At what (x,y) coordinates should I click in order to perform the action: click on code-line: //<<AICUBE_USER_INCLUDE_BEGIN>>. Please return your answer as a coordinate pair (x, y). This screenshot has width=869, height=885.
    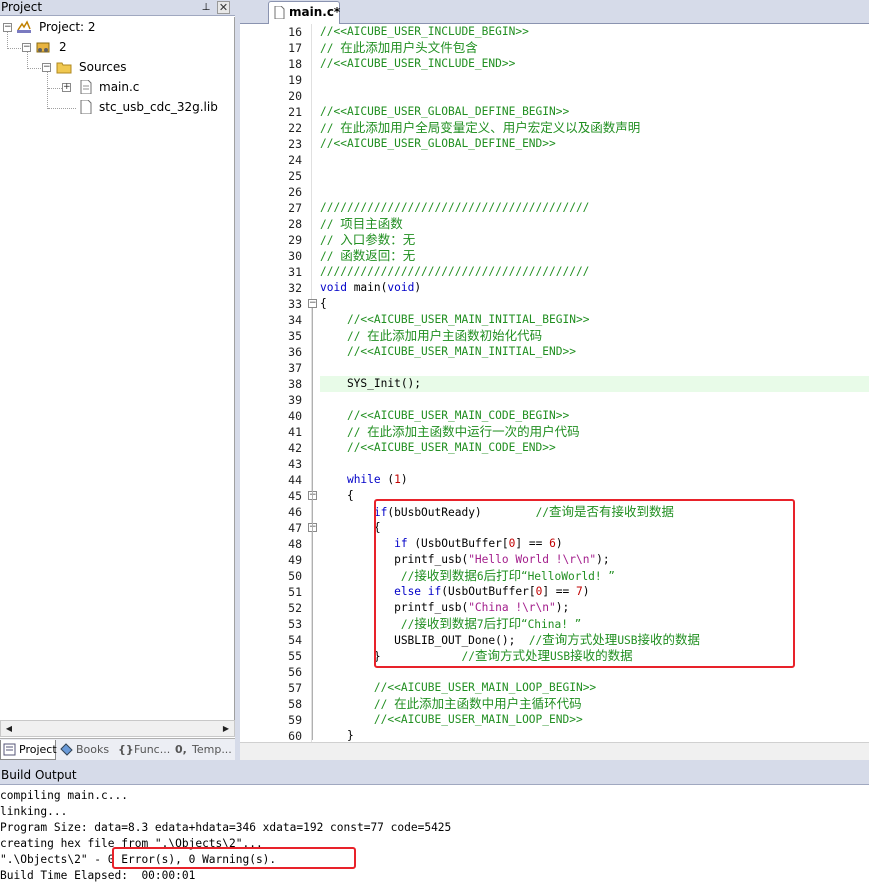
    Looking at the image, I should click on (424, 31).